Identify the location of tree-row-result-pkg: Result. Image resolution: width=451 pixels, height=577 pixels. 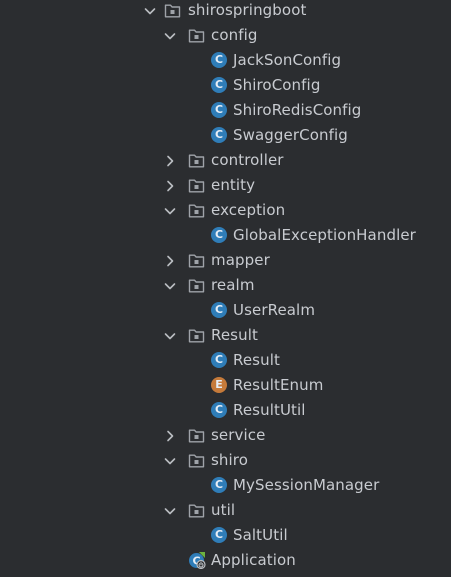
(225, 335).